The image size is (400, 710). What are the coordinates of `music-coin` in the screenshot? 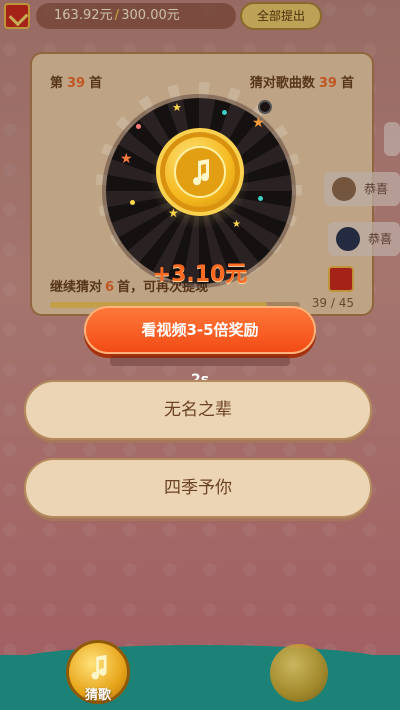 It's located at (200, 172).